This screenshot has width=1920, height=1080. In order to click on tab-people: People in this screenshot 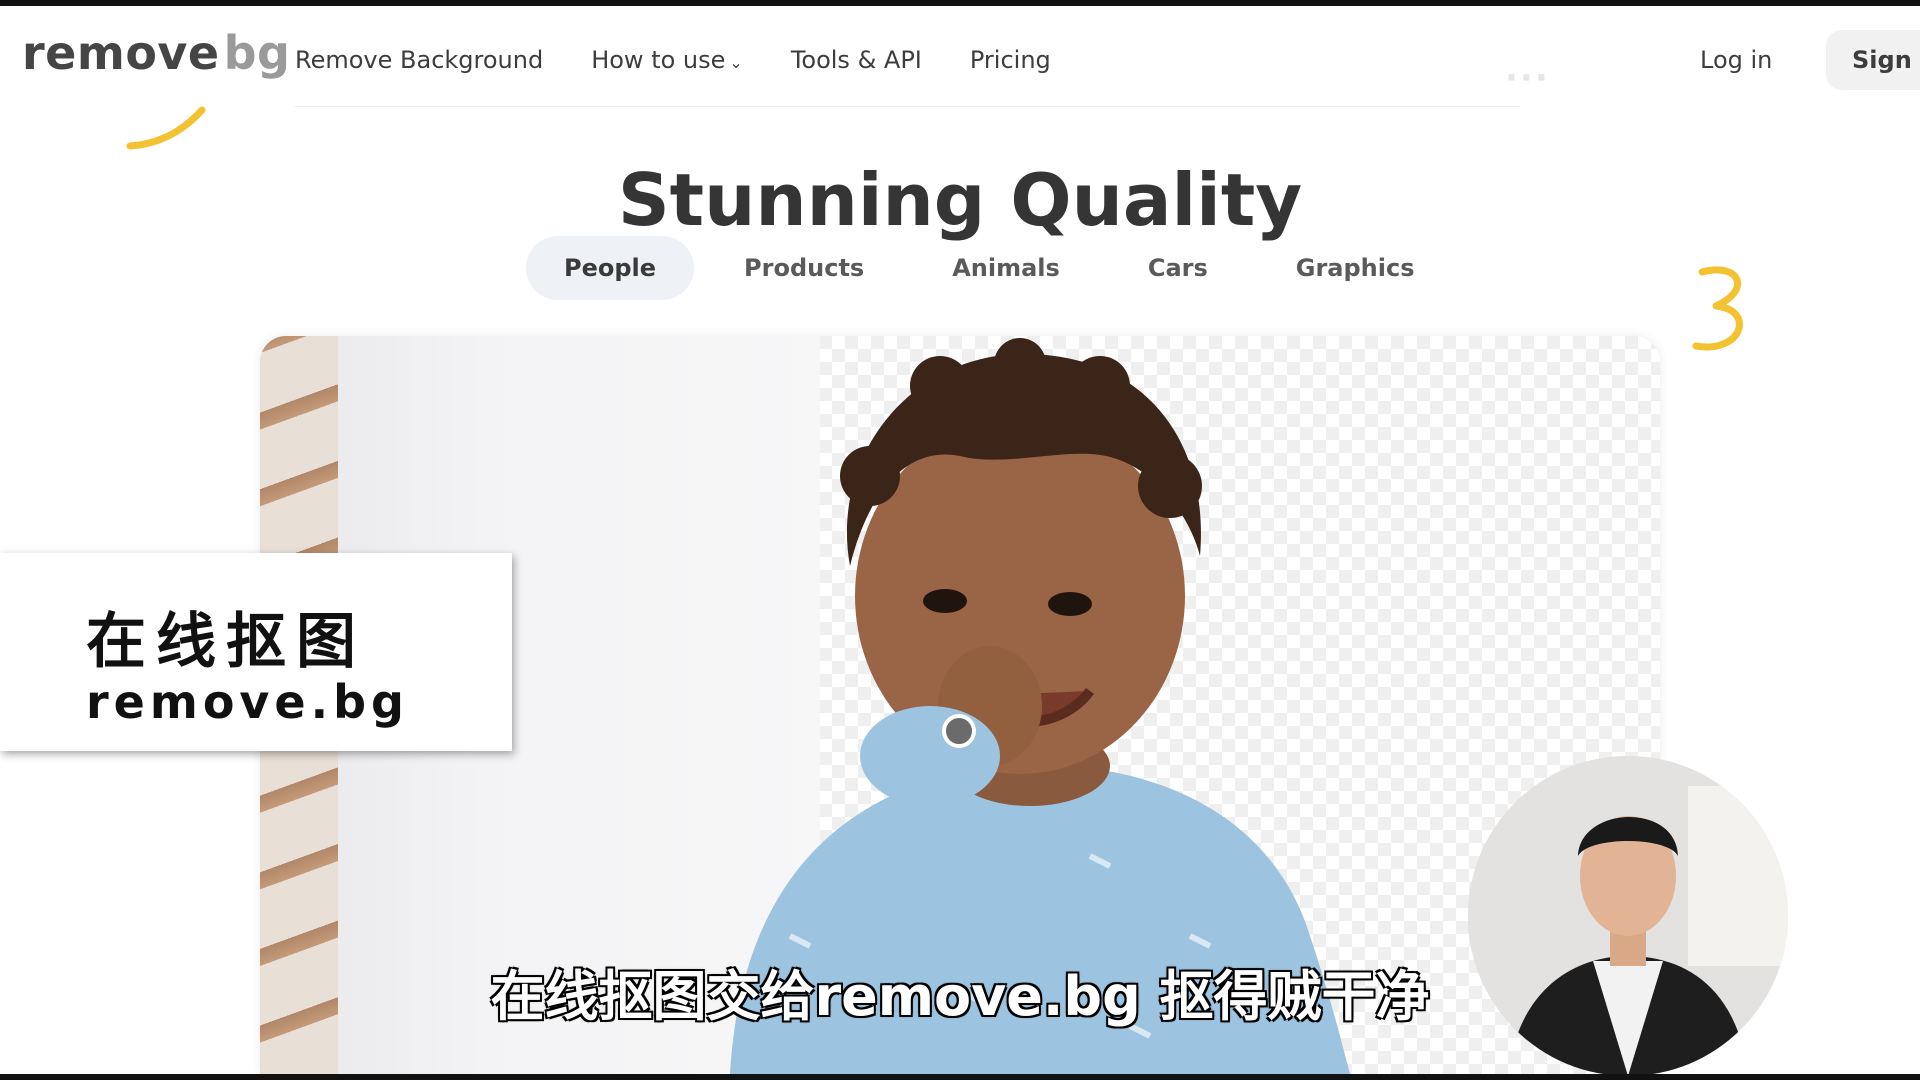, I will do `click(610, 268)`.